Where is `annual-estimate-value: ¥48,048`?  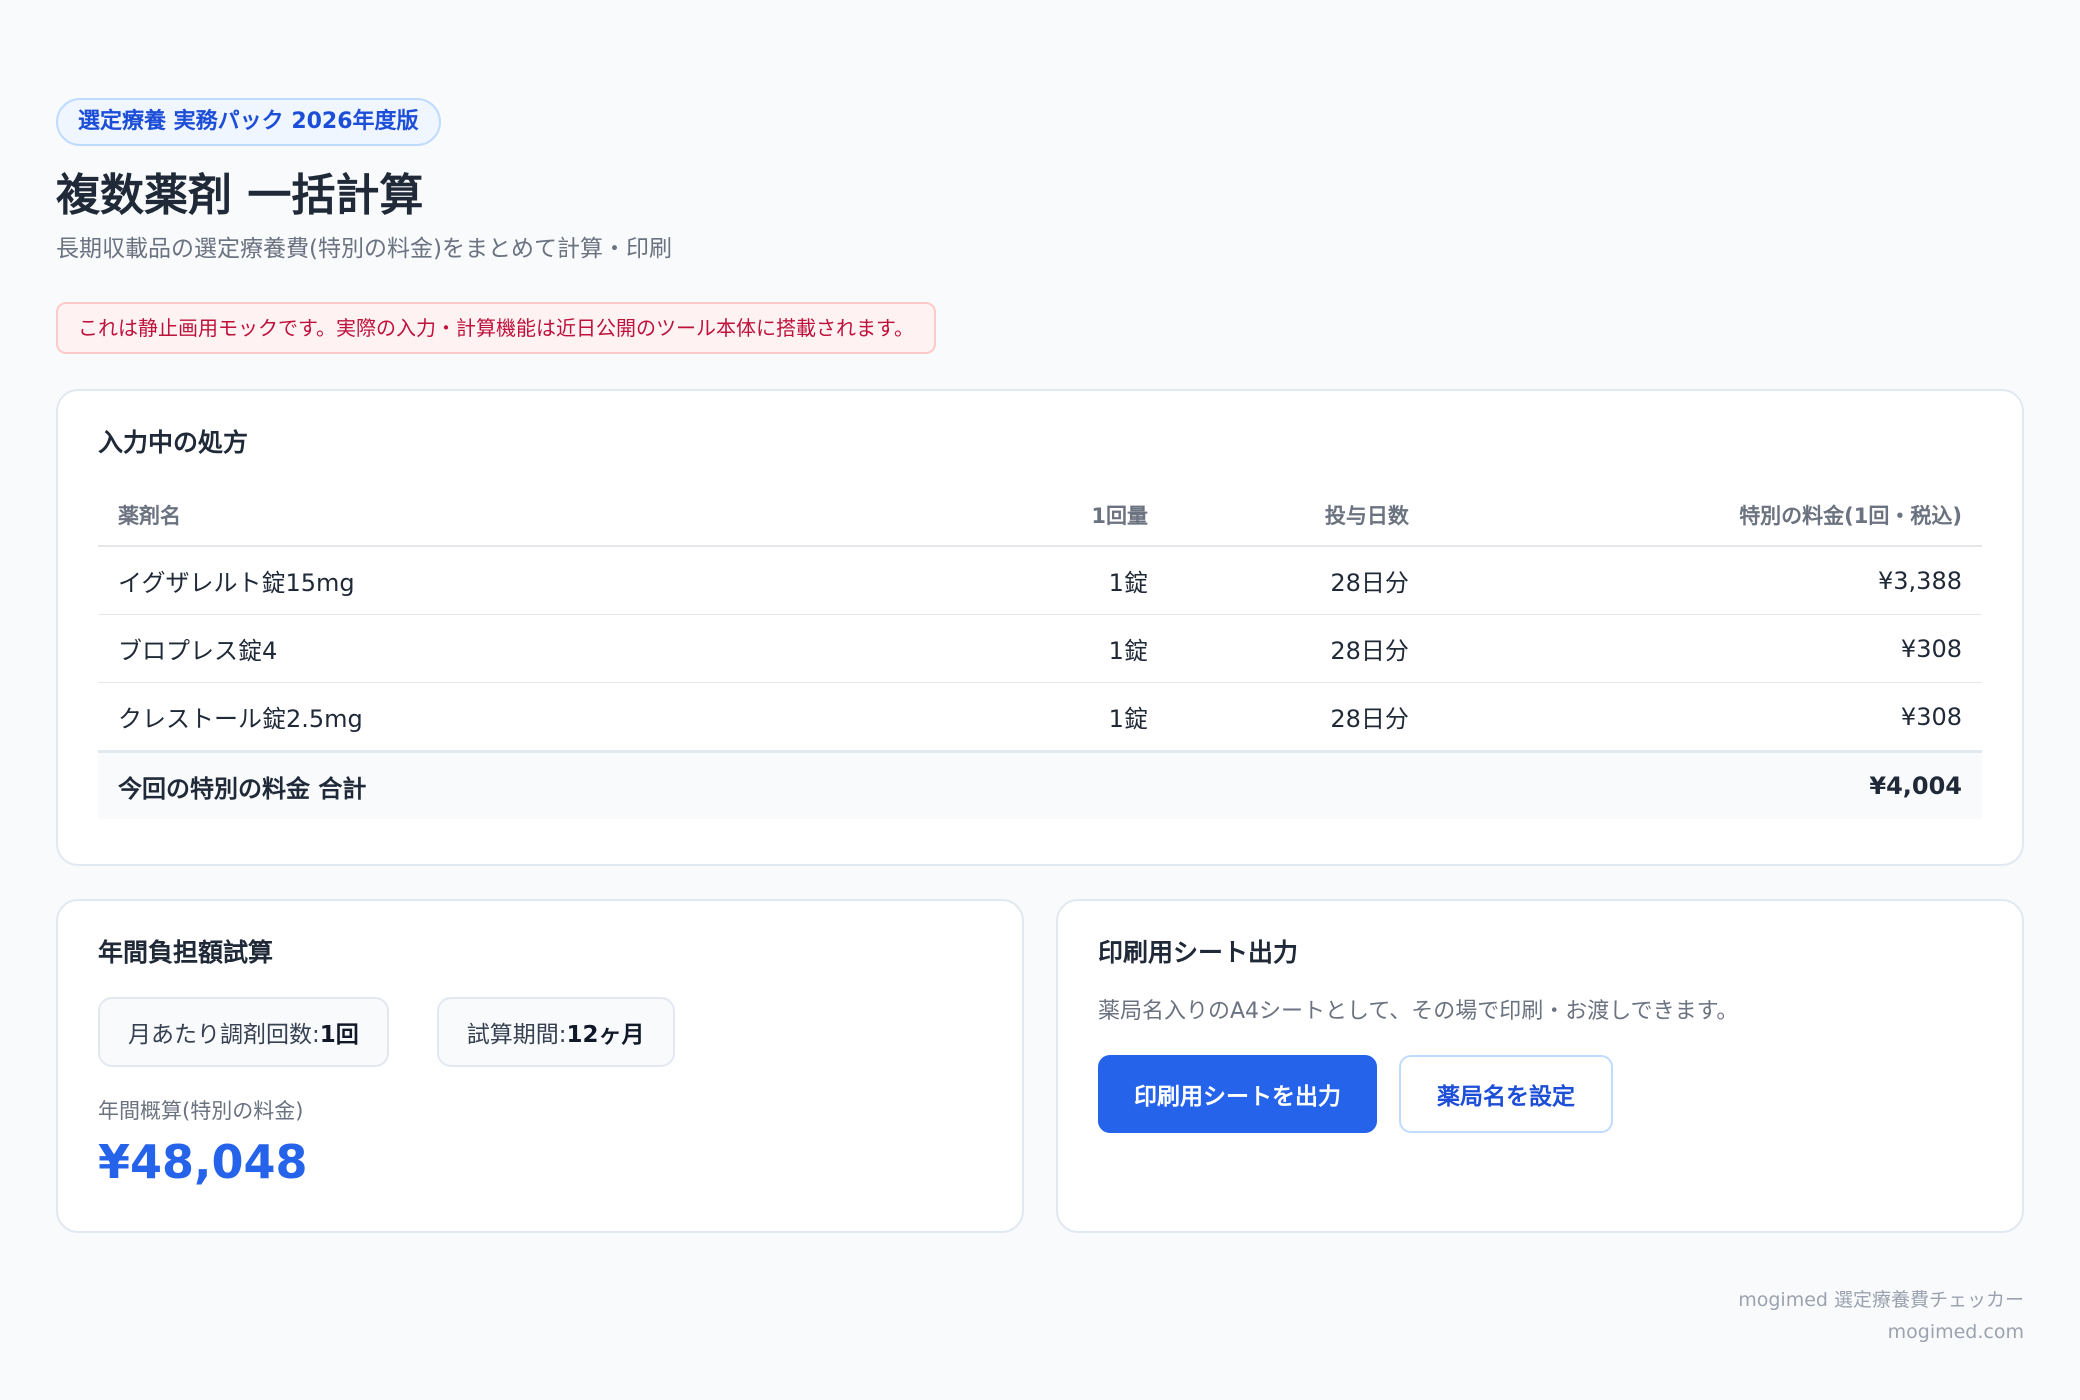 annual-estimate-value: ¥48,048 is located at coordinates (203, 1162).